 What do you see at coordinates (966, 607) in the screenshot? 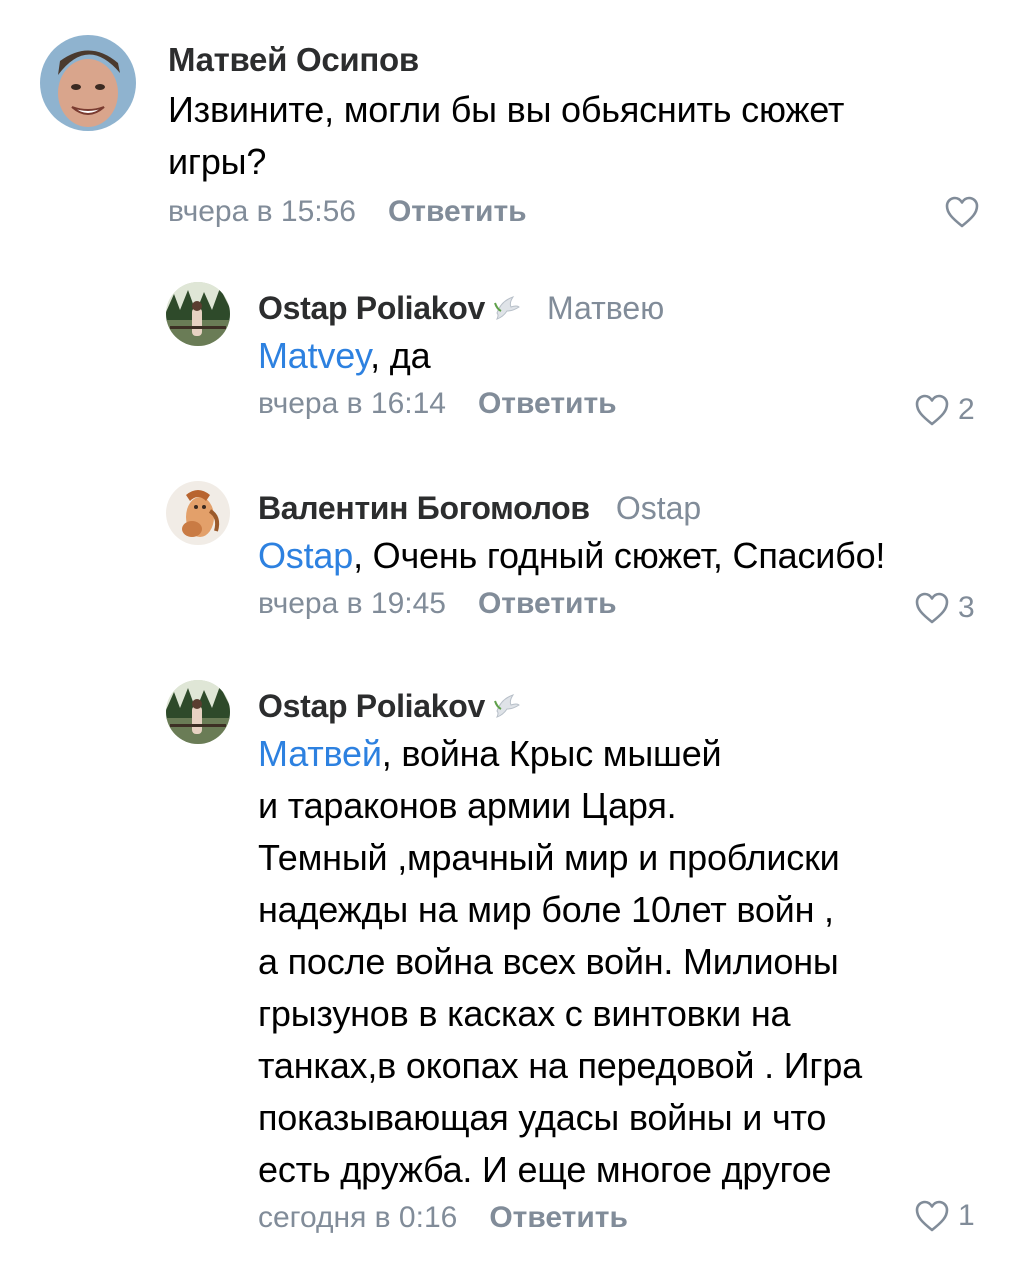
I see `like-count: 3` at bounding box center [966, 607].